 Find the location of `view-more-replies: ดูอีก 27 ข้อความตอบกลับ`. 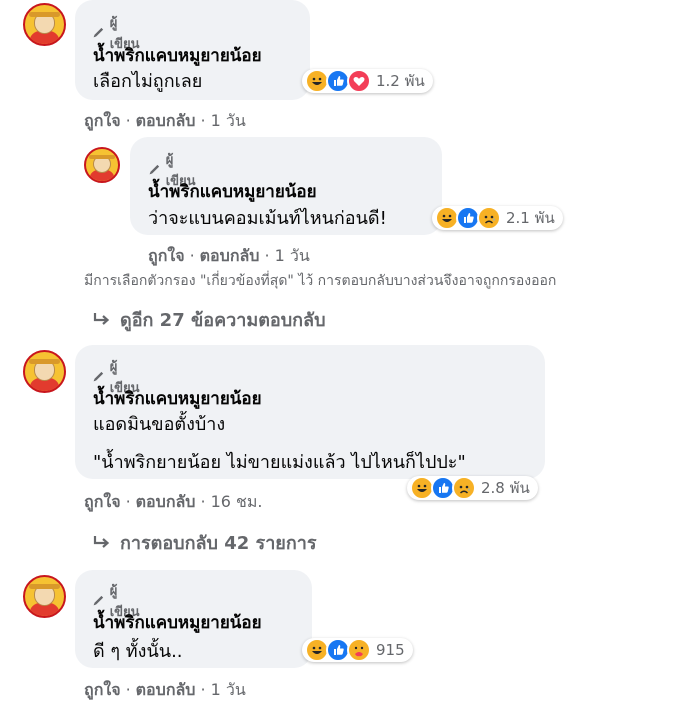

view-more-replies: ดูอีก 27 ข้อความตอบกลับ is located at coordinates (209, 319).